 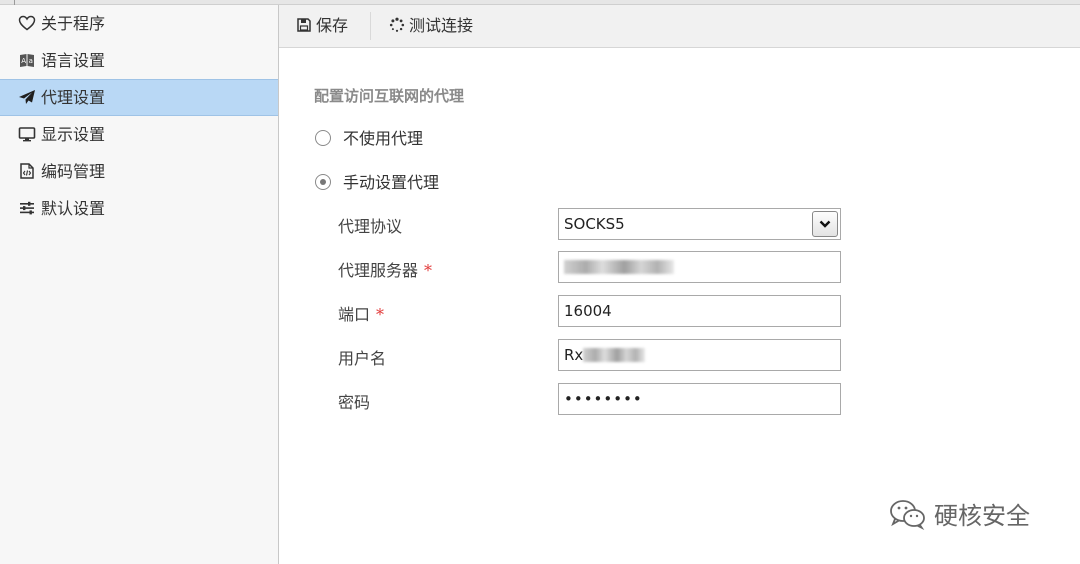 What do you see at coordinates (73, 97) in the screenshot?
I see `sidebar-item-label: 代理设置` at bounding box center [73, 97].